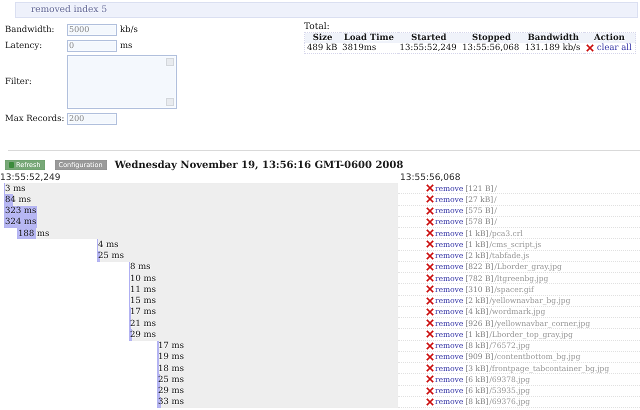 This screenshot has height=410, width=640. Describe the element at coordinates (35, 119) in the screenshot. I see `field-label: Max Records:` at that location.